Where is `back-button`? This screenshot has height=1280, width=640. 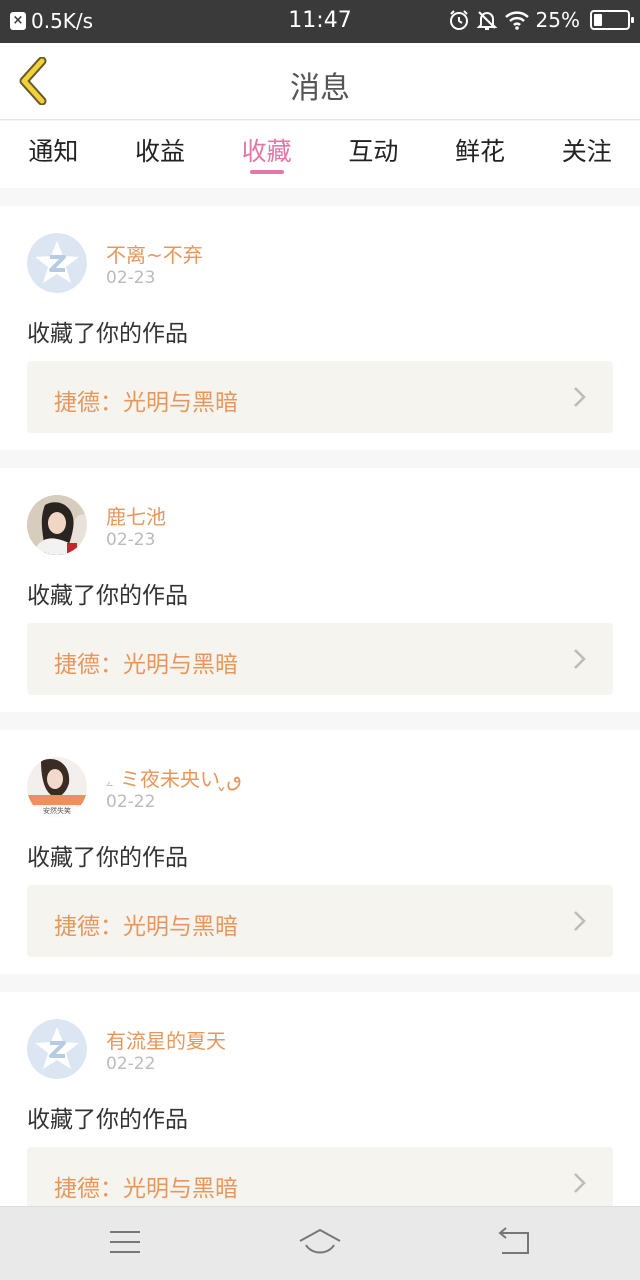 back-button is located at coordinates (34, 81).